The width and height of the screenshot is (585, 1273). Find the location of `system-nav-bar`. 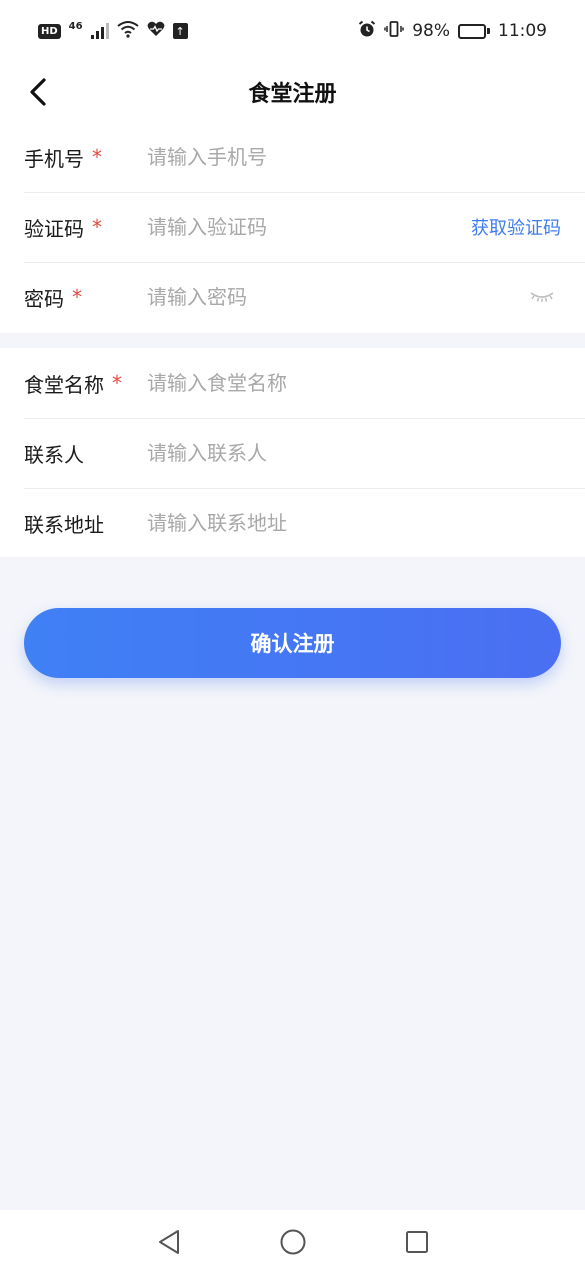

system-nav-bar is located at coordinates (292, 1241).